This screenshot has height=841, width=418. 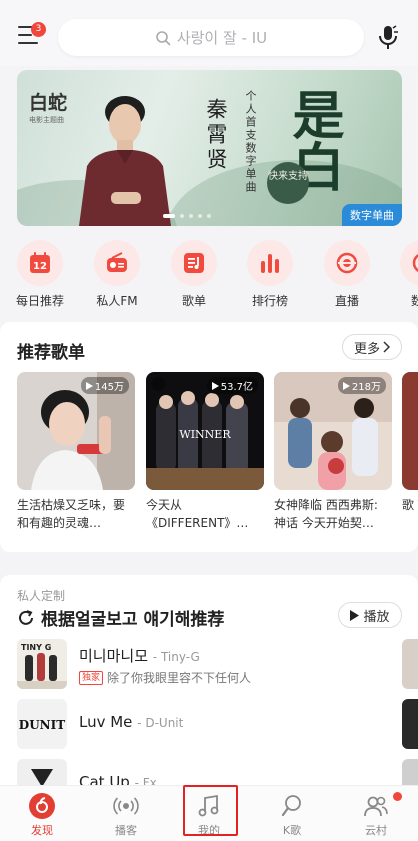 I want to click on artist-photo, so click(x=125, y=161).